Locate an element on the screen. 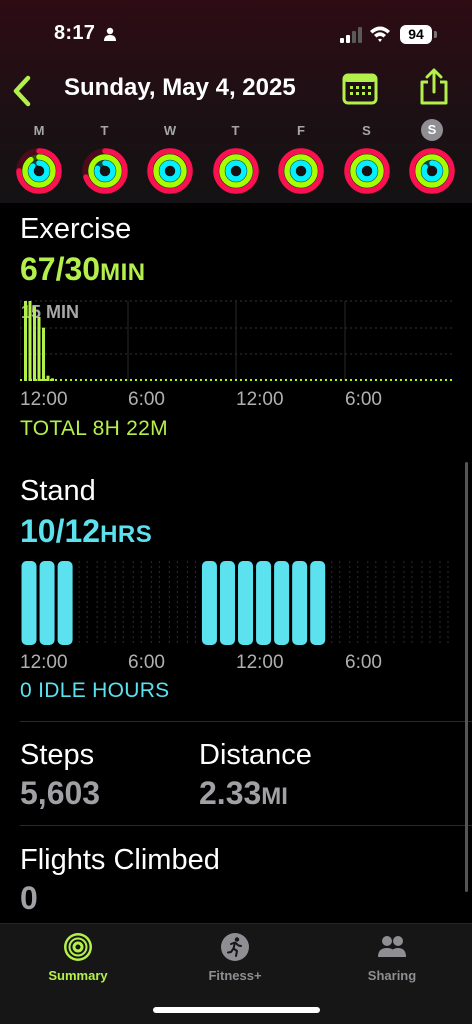 The width and height of the screenshot is (472, 1024). tab-fitness-plus: Fitness+ is located at coordinates (235, 962).